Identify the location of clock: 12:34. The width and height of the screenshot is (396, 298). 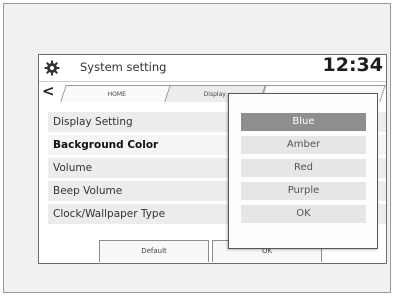
(352, 65).